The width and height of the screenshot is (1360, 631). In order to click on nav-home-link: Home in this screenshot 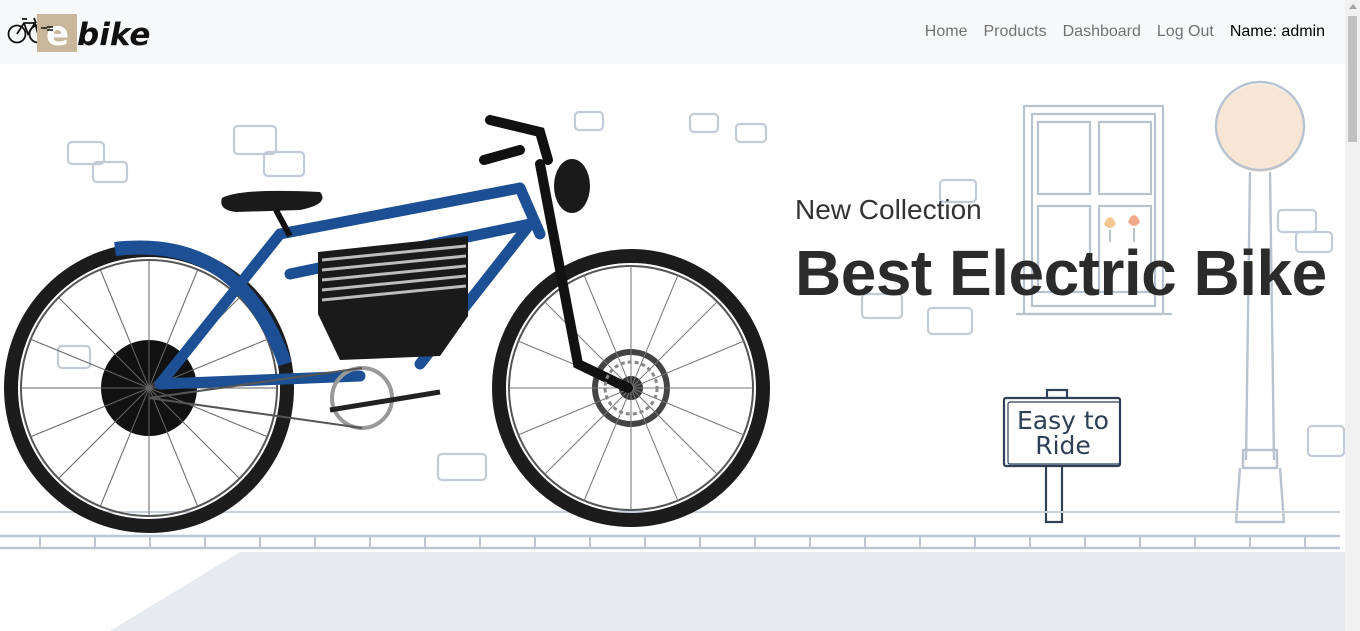, I will do `click(946, 32)`.